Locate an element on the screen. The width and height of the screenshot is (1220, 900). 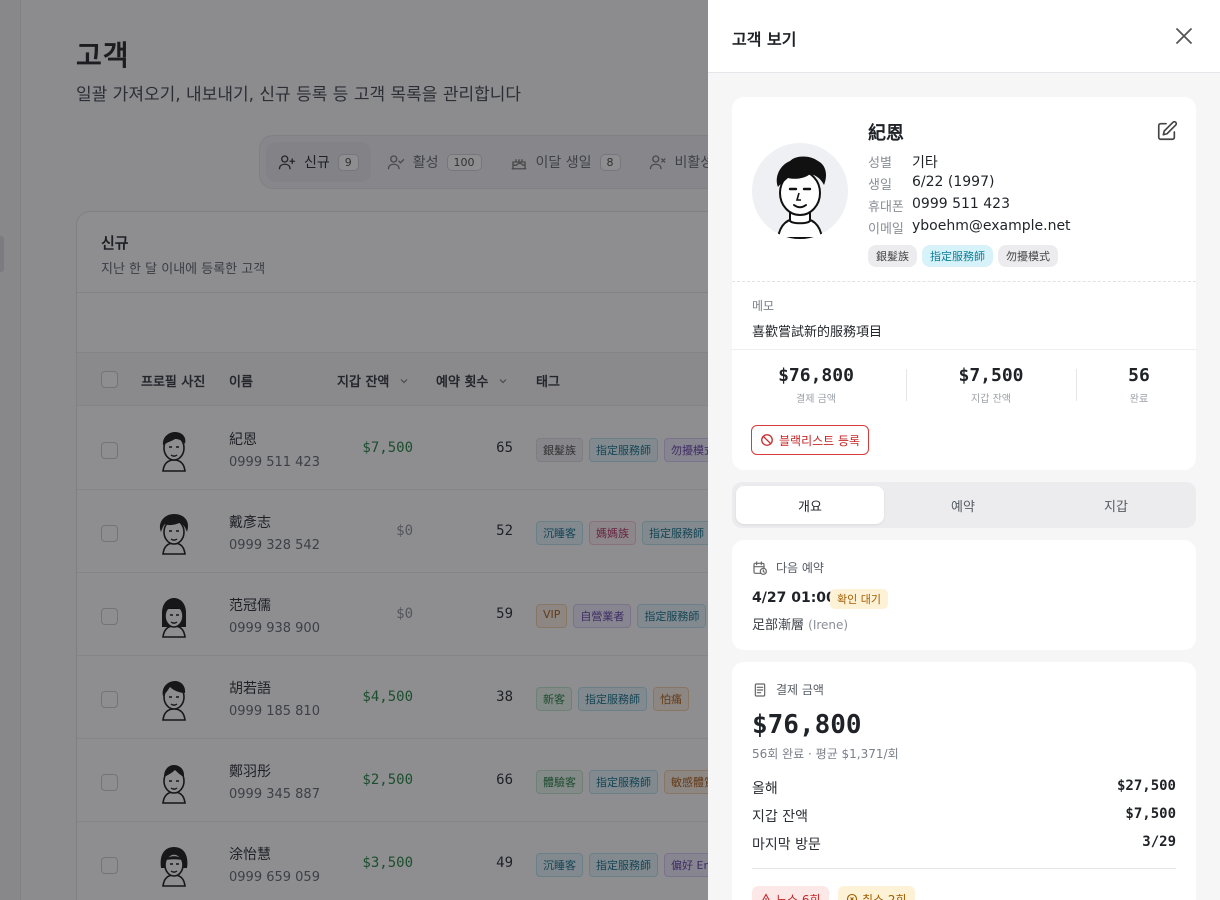
blacklist-label: 블랙리스트 등록 is located at coordinates (820, 440).